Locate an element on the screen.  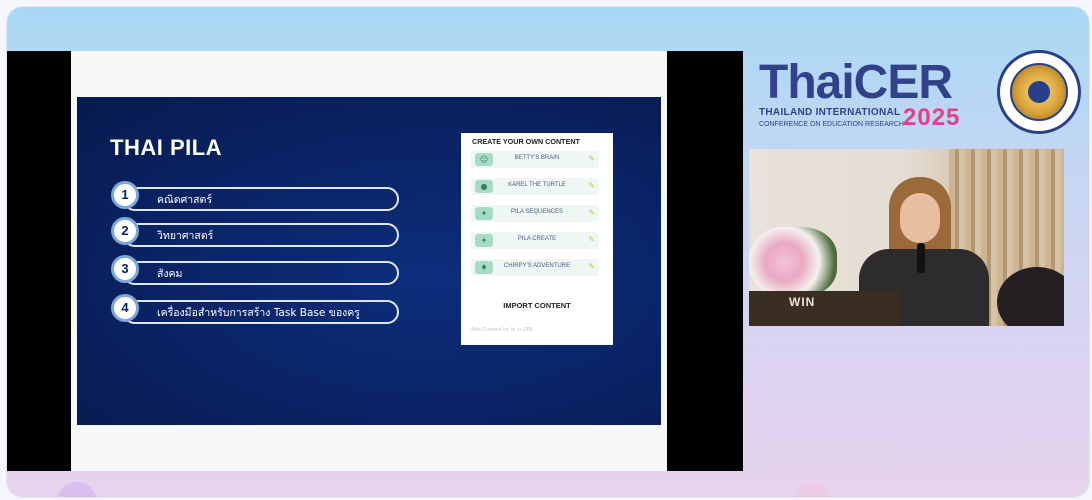
panel-row: ✦ PILA SEQUENCES ✎ is located at coordinates (535, 213).